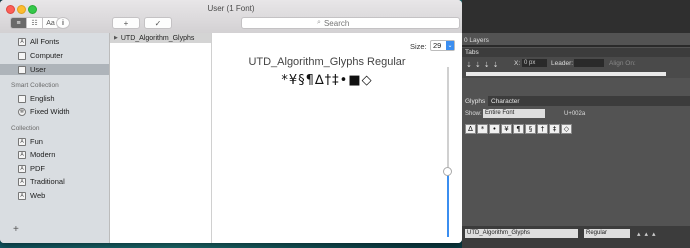 This screenshot has width=690, height=248. I want to click on sidebar-item-label: Traditional, so click(47, 181).